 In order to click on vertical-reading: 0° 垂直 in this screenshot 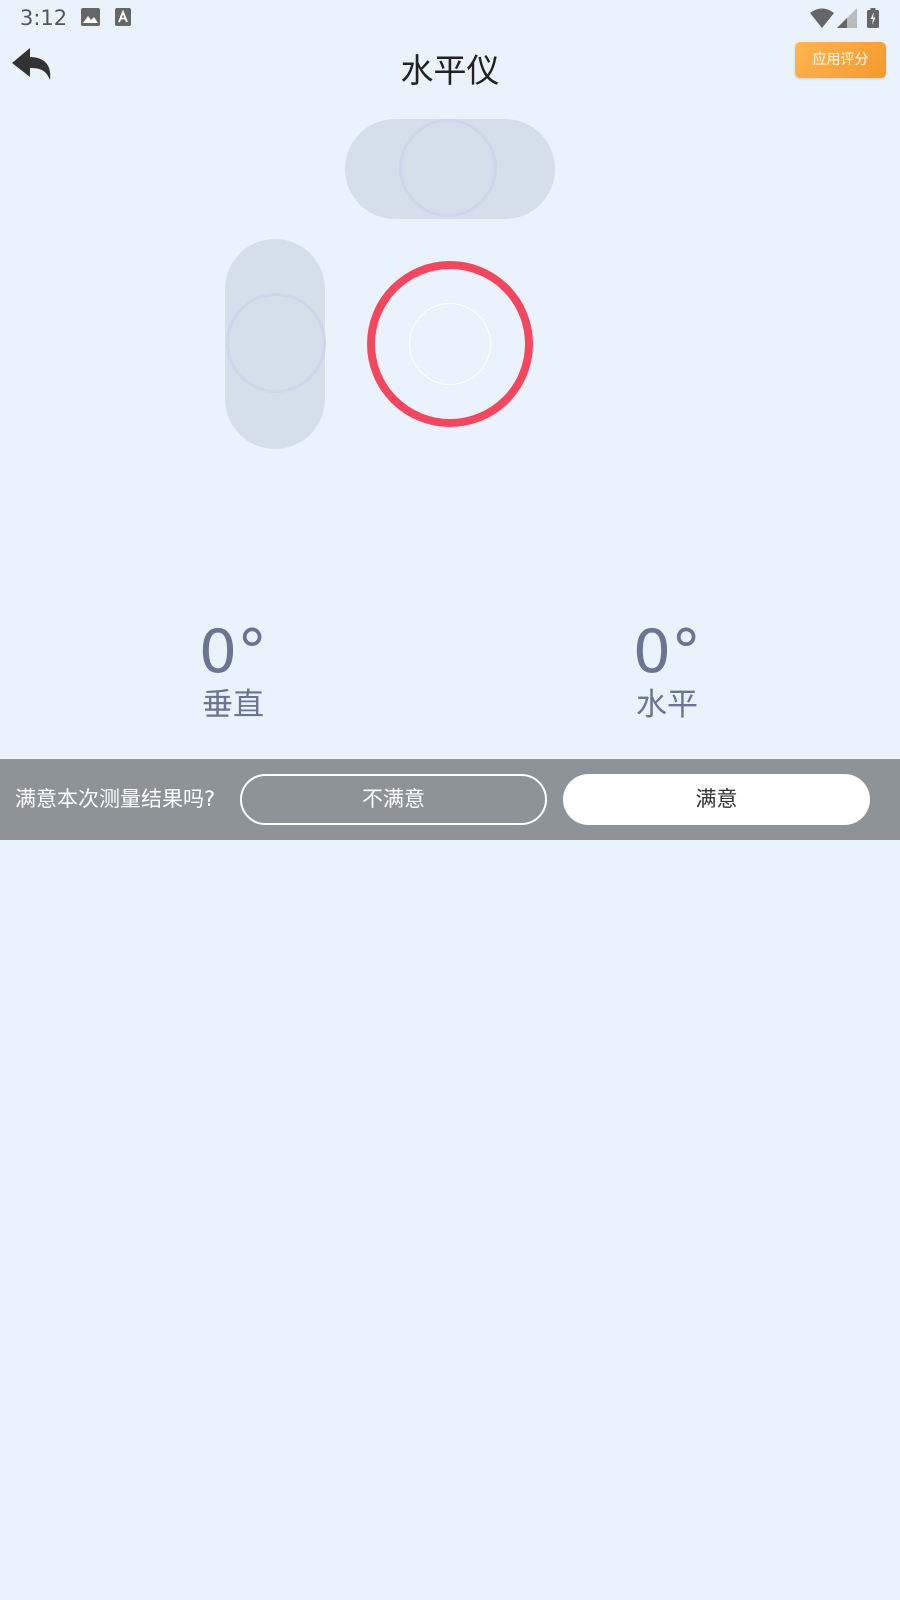, I will do `click(233, 671)`.